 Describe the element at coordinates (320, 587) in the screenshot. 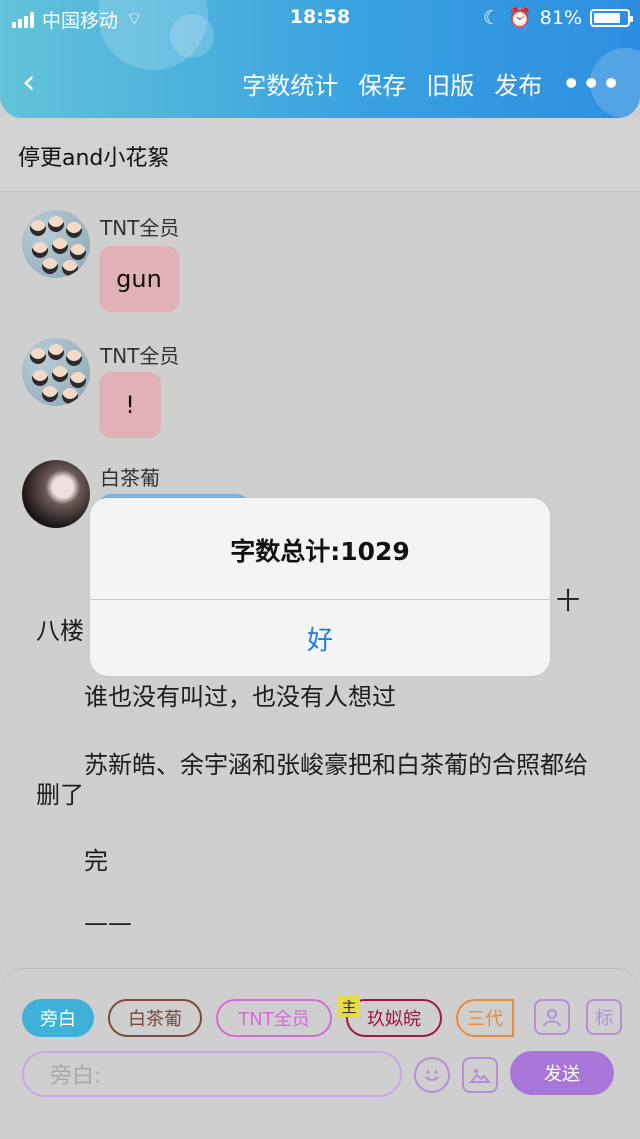

I see `word-count-alert: 字数总计:1029 好` at that location.